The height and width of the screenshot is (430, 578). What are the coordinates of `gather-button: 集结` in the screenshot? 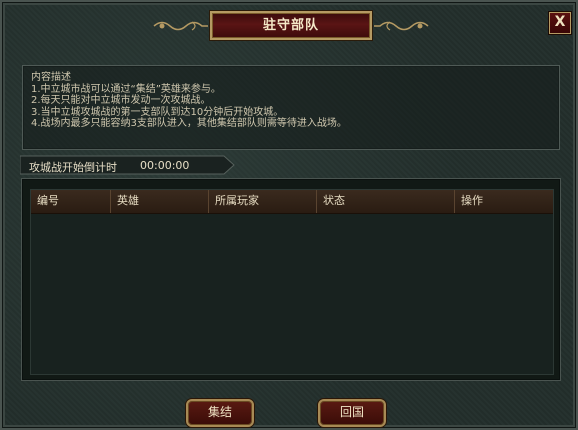 It's located at (220, 413).